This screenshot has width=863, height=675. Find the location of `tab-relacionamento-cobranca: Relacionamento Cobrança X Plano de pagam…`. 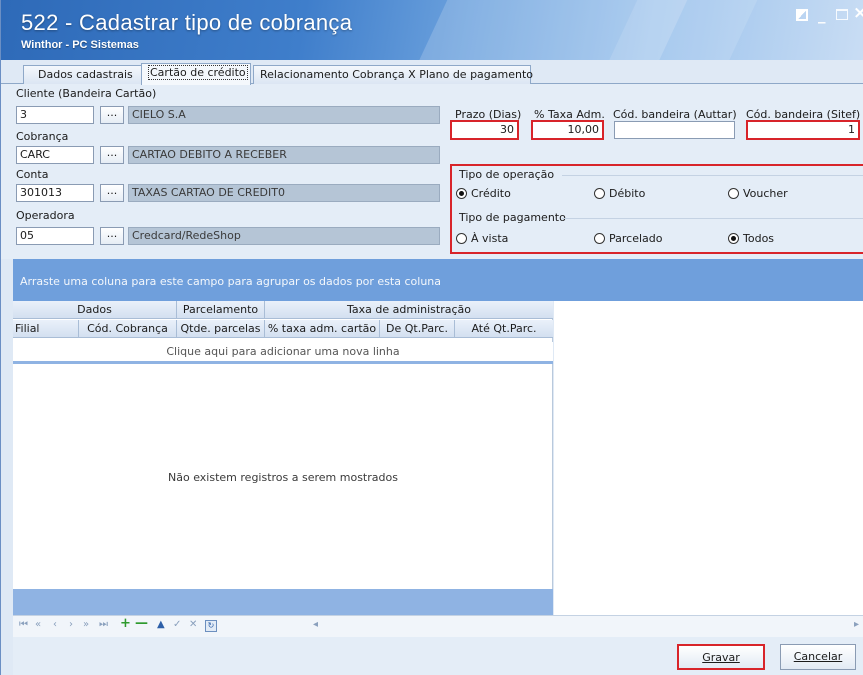

tab-relacionamento-cobranca: Relacionamento Cobrança X Plano de pagam… is located at coordinates (393, 74).